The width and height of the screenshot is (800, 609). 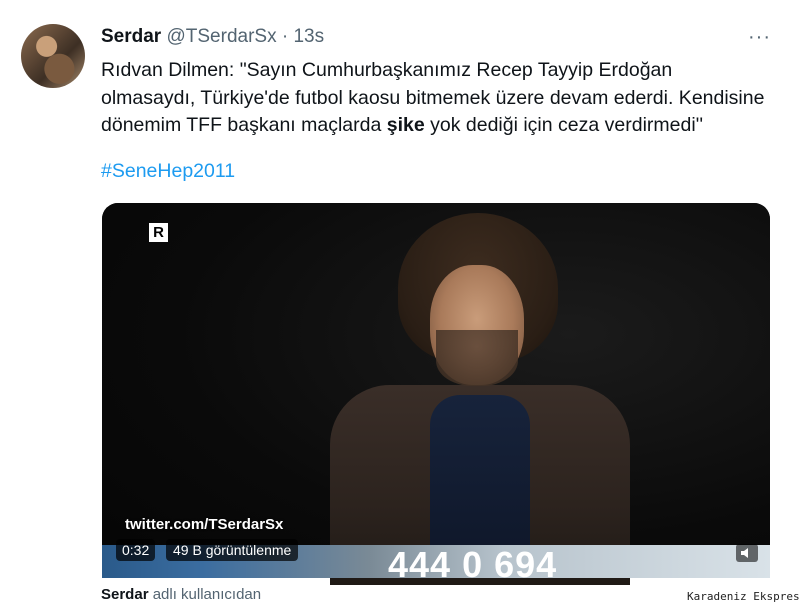 What do you see at coordinates (136, 550) in the screenshot?
I see `video-duration-badge: 0:32` at bounding box center [136, 550].